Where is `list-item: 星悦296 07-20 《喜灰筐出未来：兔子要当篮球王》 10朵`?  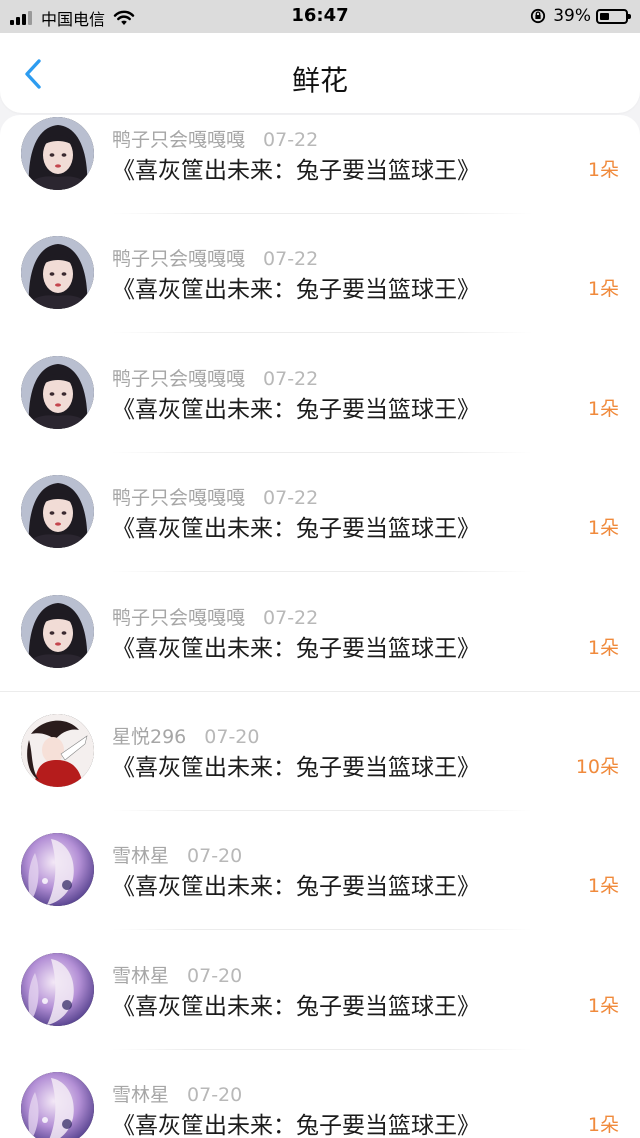
list-item: 星悦296 07-20 《喜灰筐出未来：兔子要当篮球王》 10朵 is located at coordinates (320, 771).